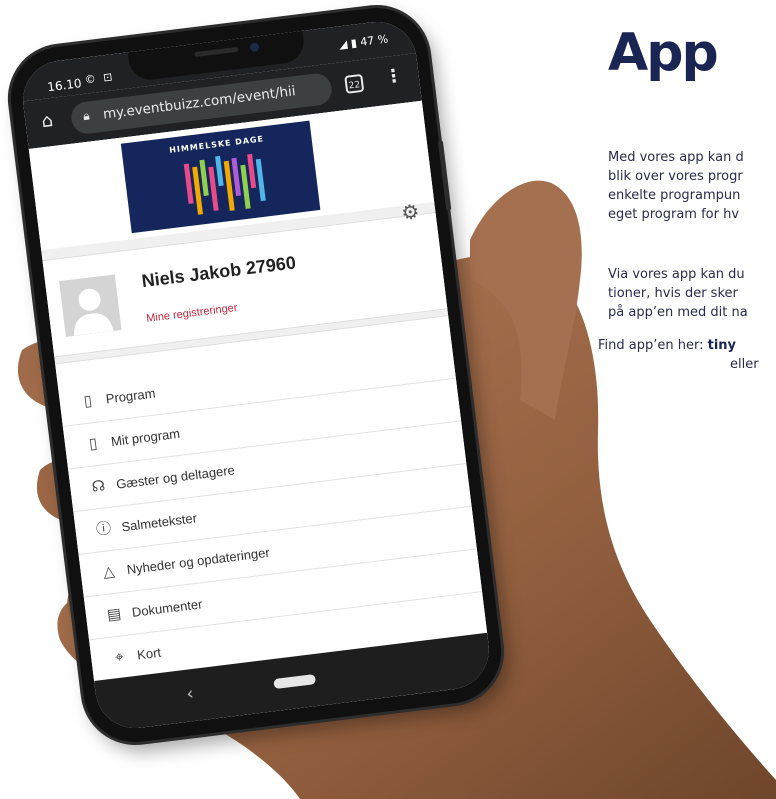  I want to click on more-menu-icon: ⋮, so click(393, 76).